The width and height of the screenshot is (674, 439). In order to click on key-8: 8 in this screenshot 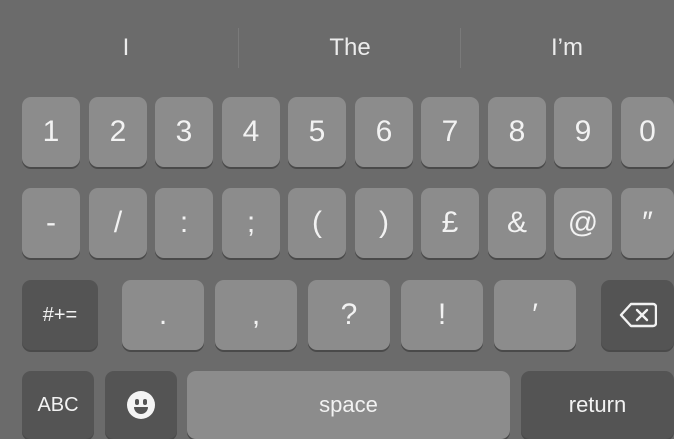, I will do `click(517, 132)`.